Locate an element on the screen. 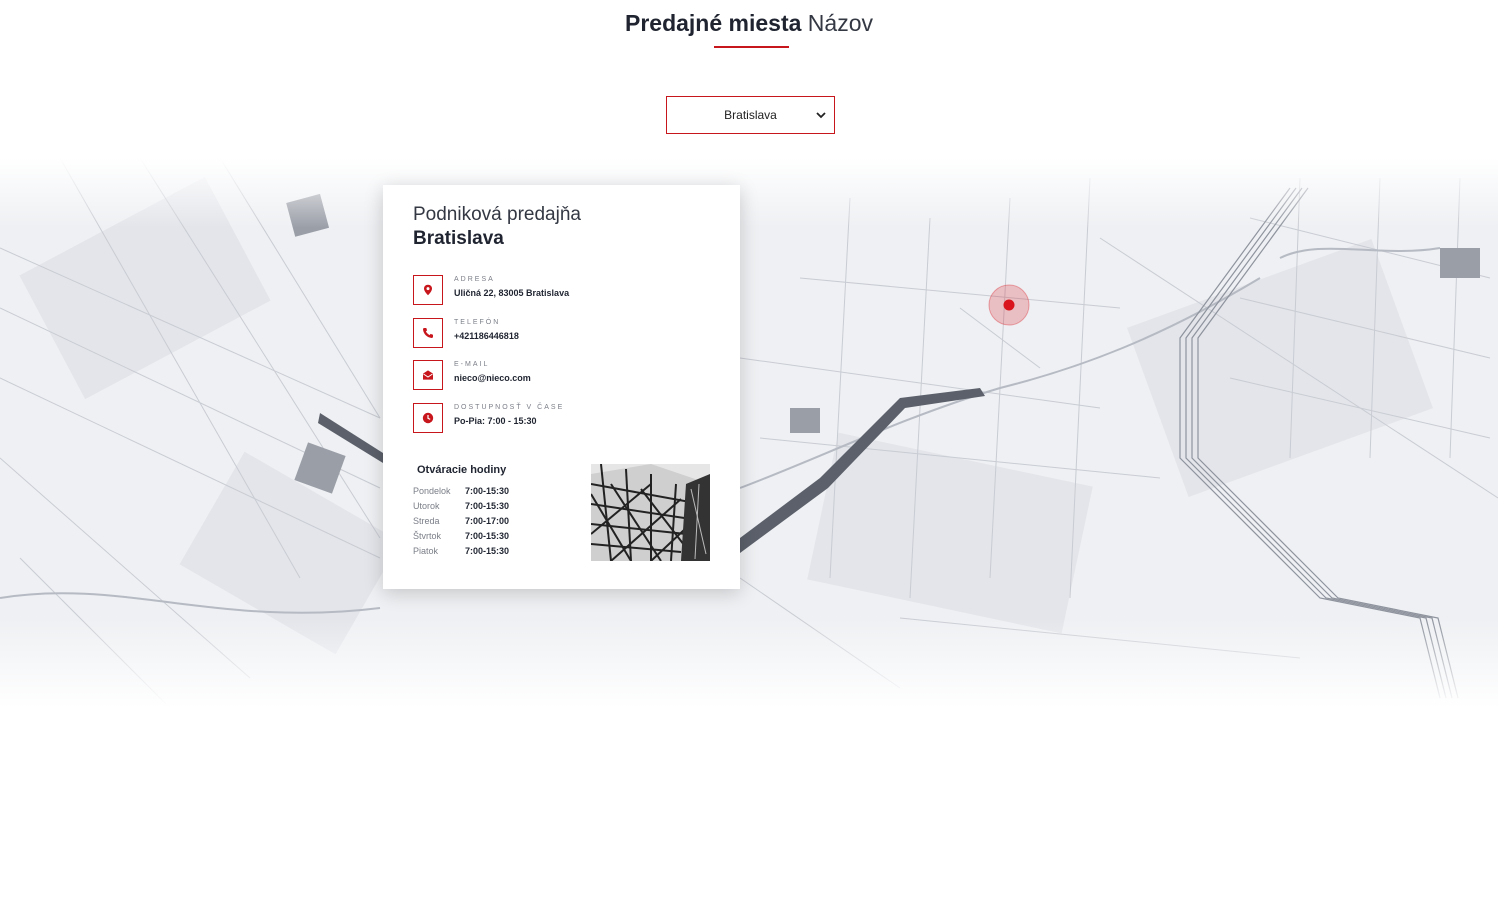 The height and width of the screenshot is (924, 1498). store-photo is located at coordinates (650, 512).